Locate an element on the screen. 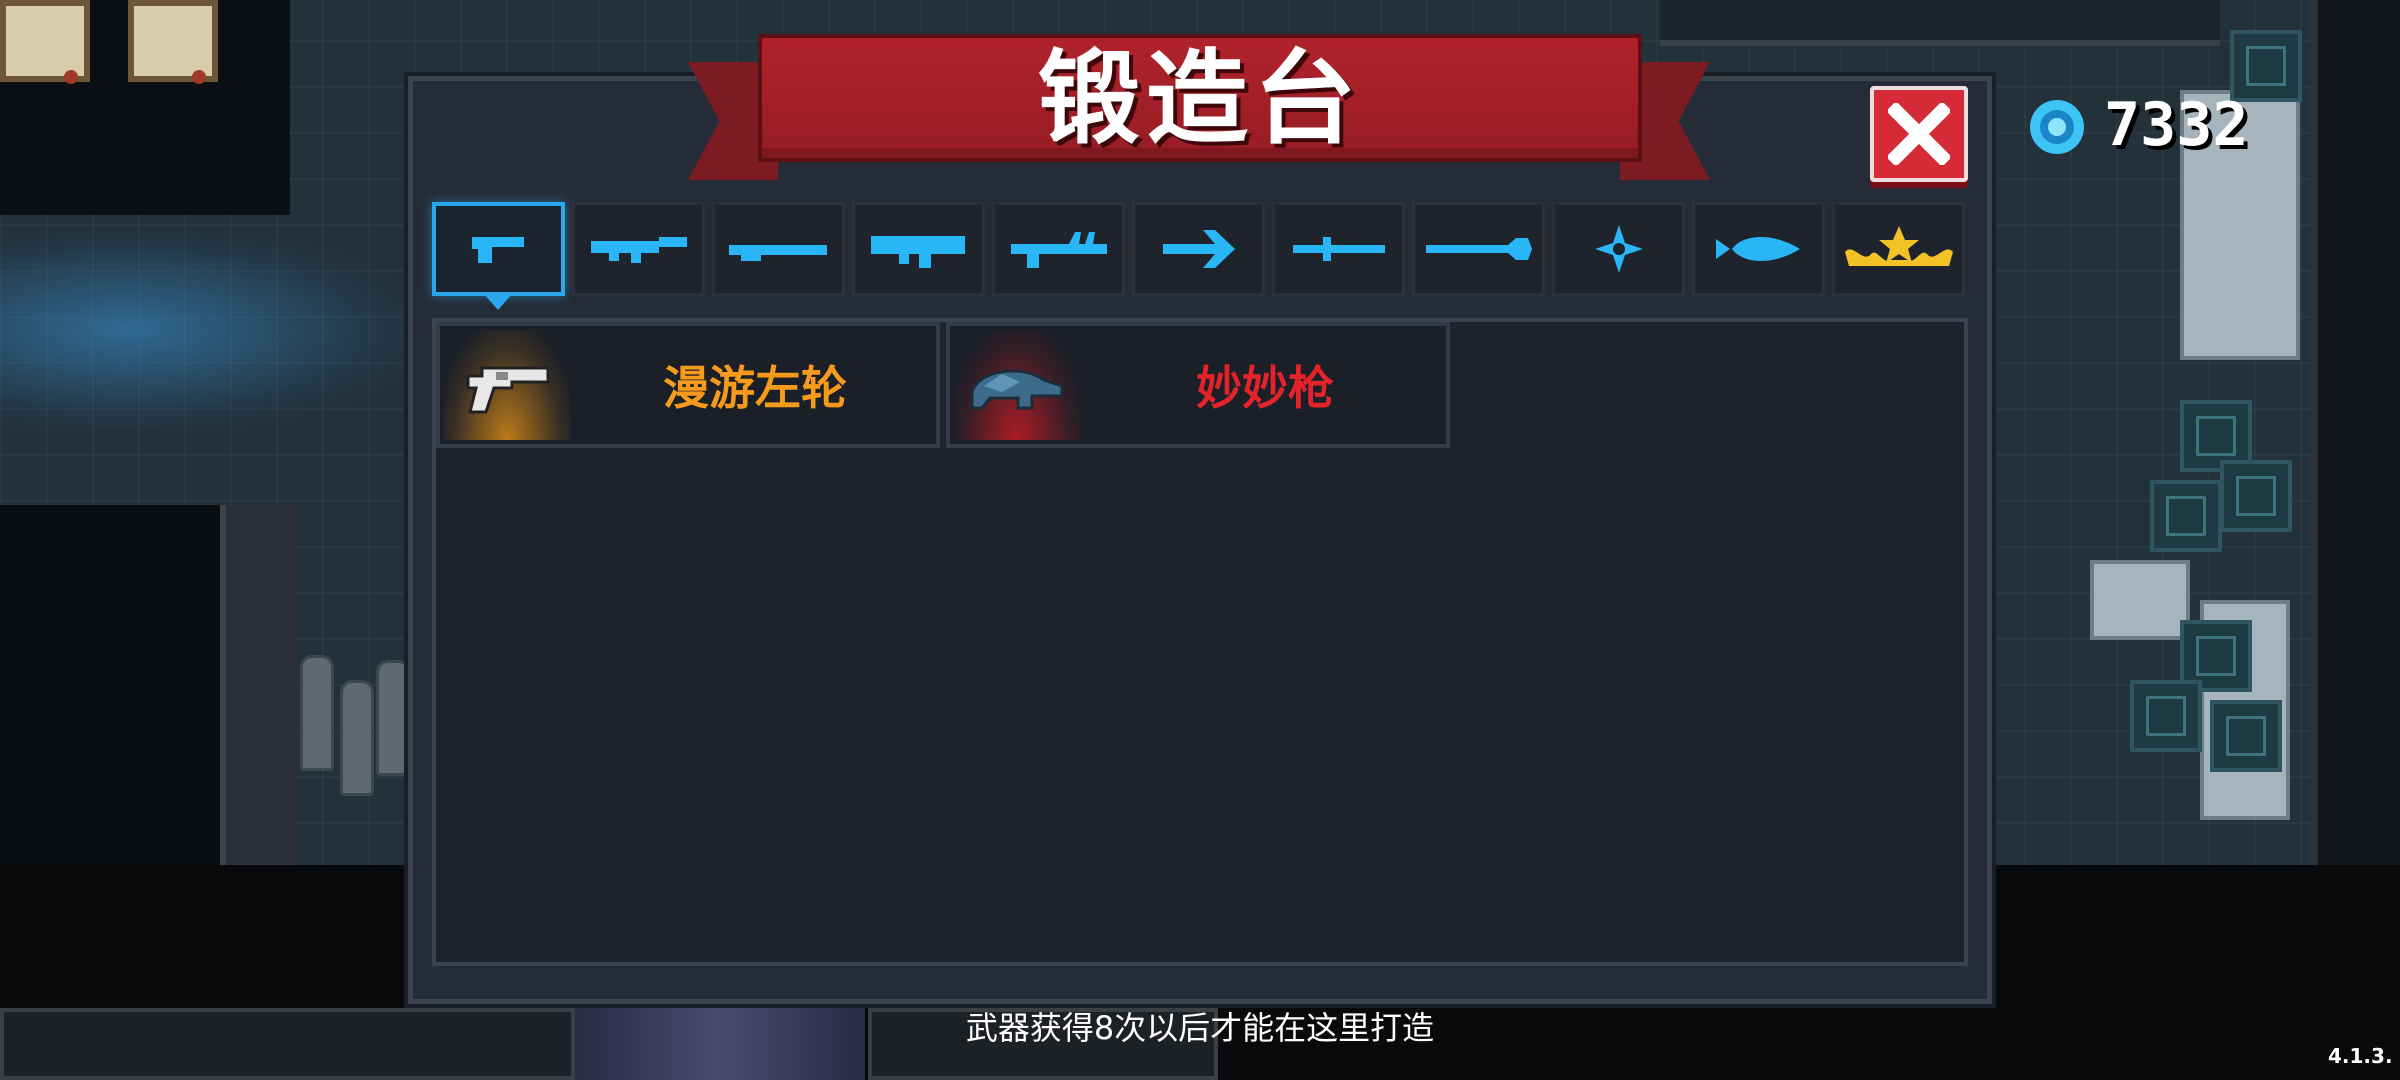  version-label: 4.1.3. is located at coordinates (2360, 1056).